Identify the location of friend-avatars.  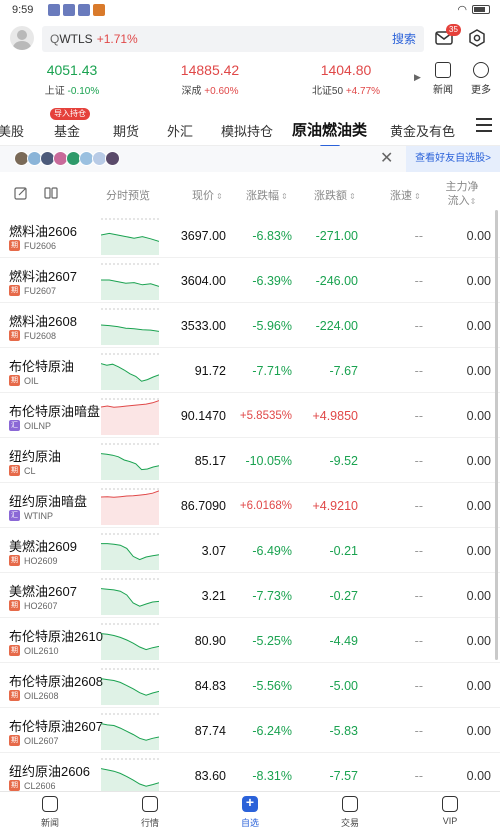
(67, 158).